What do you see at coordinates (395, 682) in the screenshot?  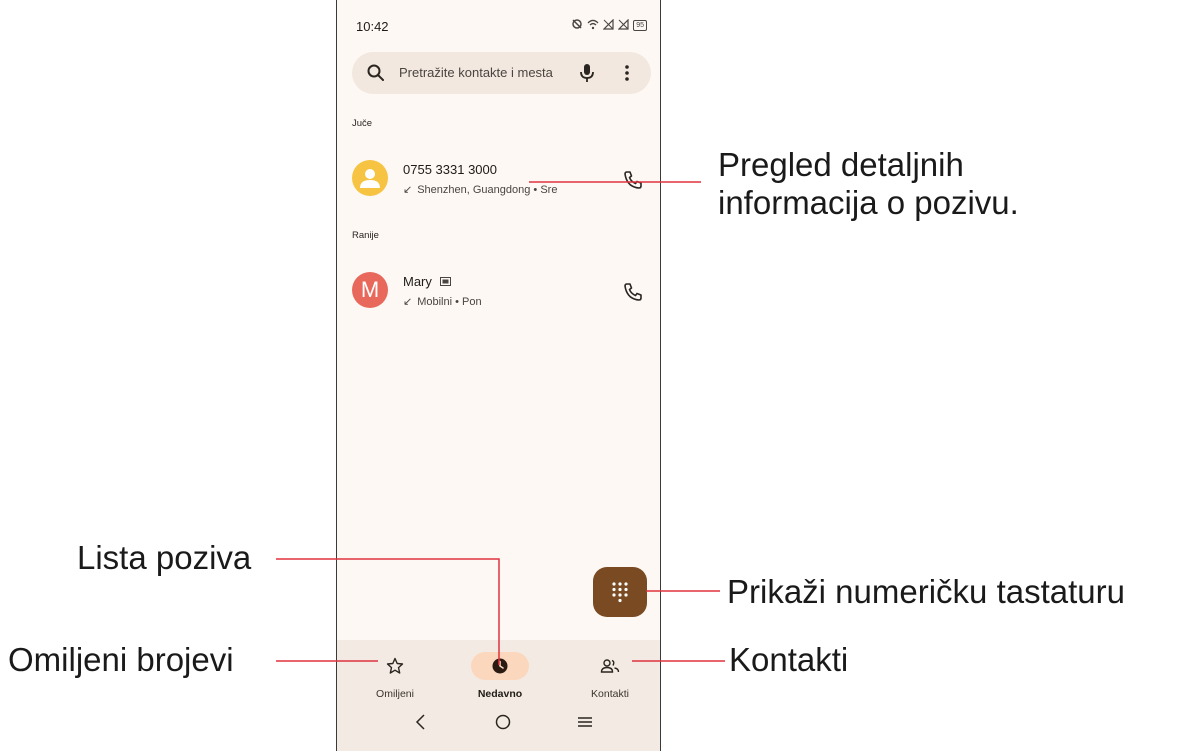 I see `tab-favorites: Omiljeni` at bounding box center [395, 682].